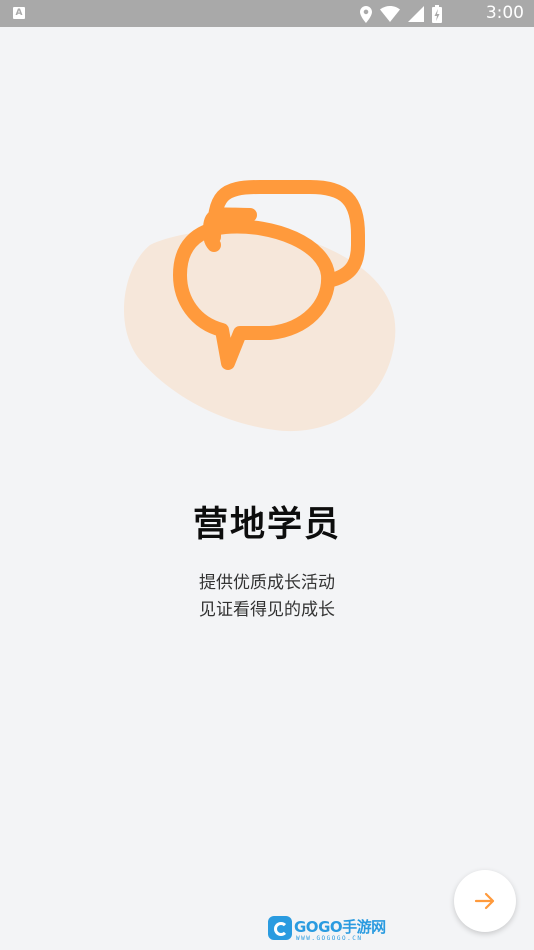  I want to click on status-bar: A 3:00, so click(267, 13).